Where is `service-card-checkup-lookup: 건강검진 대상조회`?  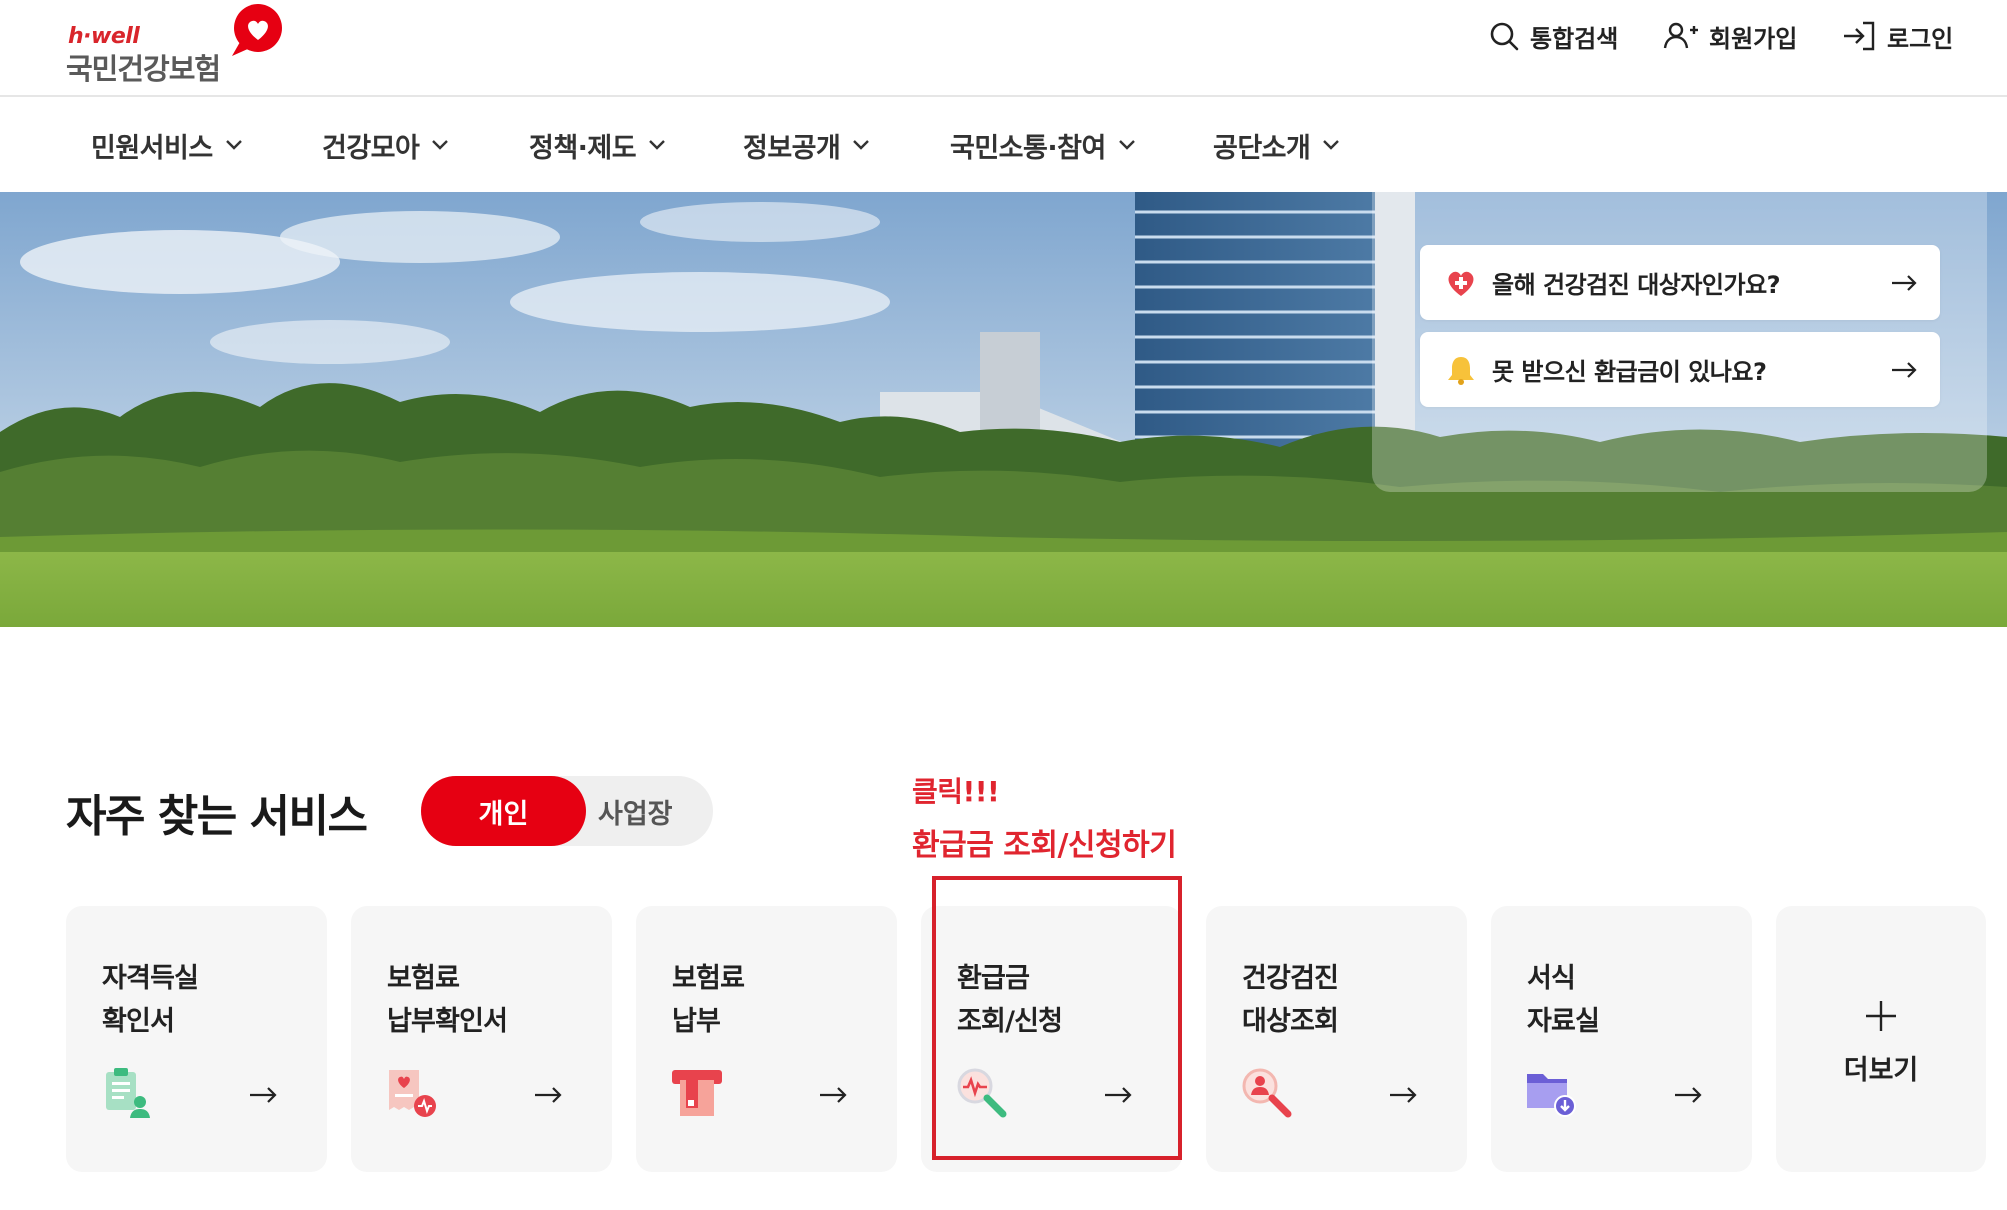 service-card-checkup-lookup: 건강검진 대상조회 is located at coordinates (1336, 1039).